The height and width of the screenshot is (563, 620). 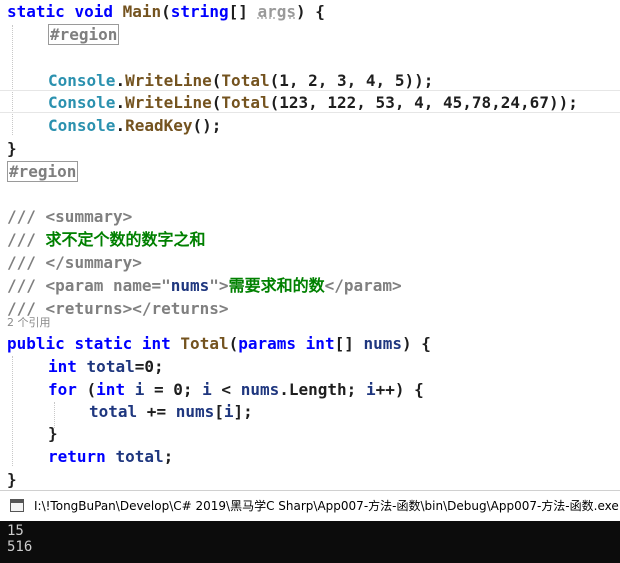 What do you see at coordinates (29, 323) in the screenshot?
I see `codelens-references: 2 个引用` at bounding box center [29, 323].